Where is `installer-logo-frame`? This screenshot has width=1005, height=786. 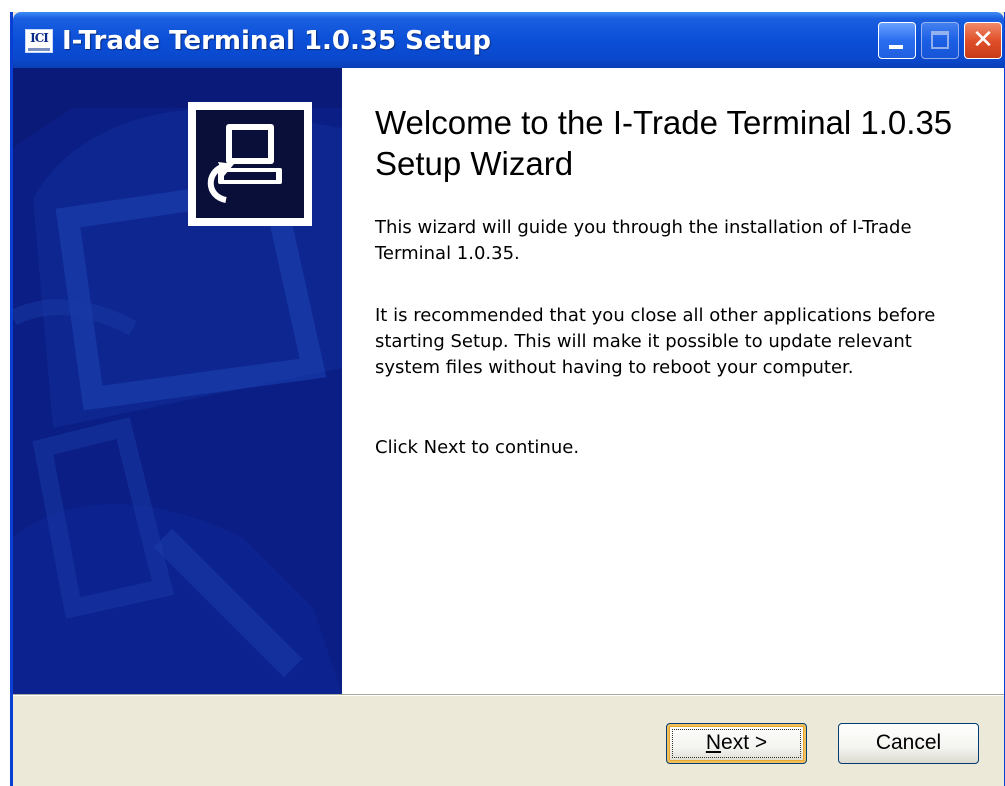 installer-logo-frame is located at coordinates (250, 164).